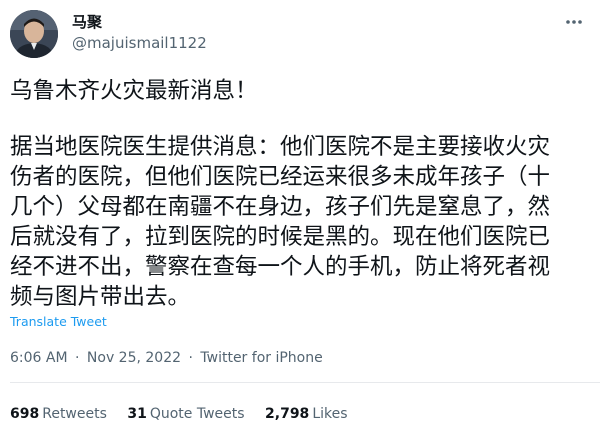  Describe the element at coordinates (330, 414) in the screenshot. I see `likes-label: Likes` at that location.